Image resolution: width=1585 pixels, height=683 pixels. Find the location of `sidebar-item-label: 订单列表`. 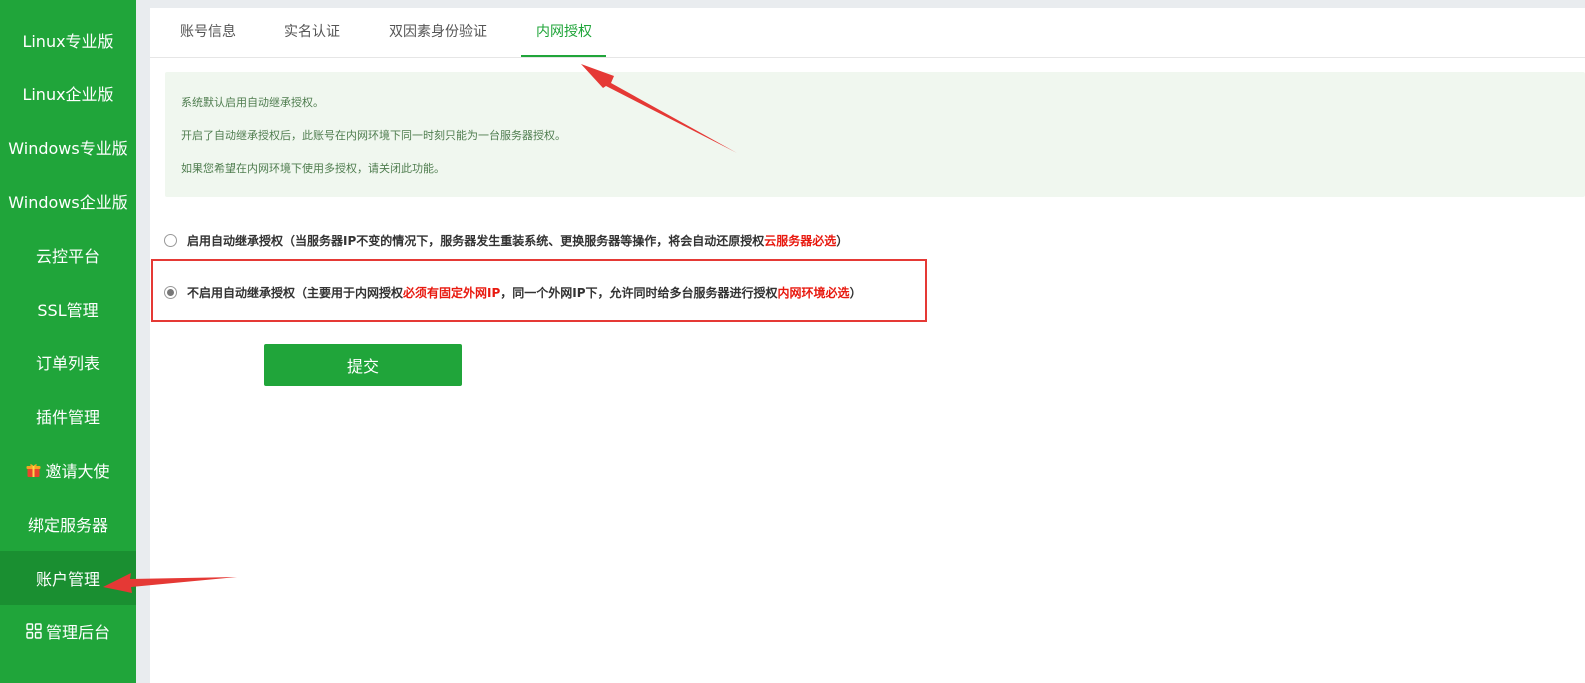

sidebar-item-label: 订单列表 is located at coordinates (67, 363).